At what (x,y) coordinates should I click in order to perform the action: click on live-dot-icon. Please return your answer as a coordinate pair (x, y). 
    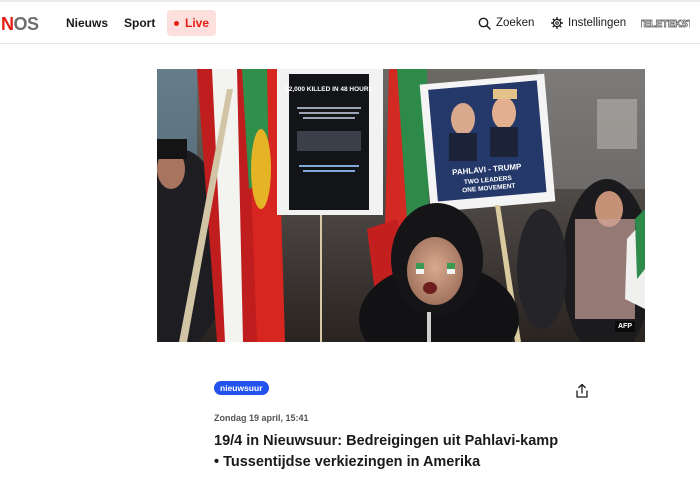
    Looking at the image, I should click on (176, 23).